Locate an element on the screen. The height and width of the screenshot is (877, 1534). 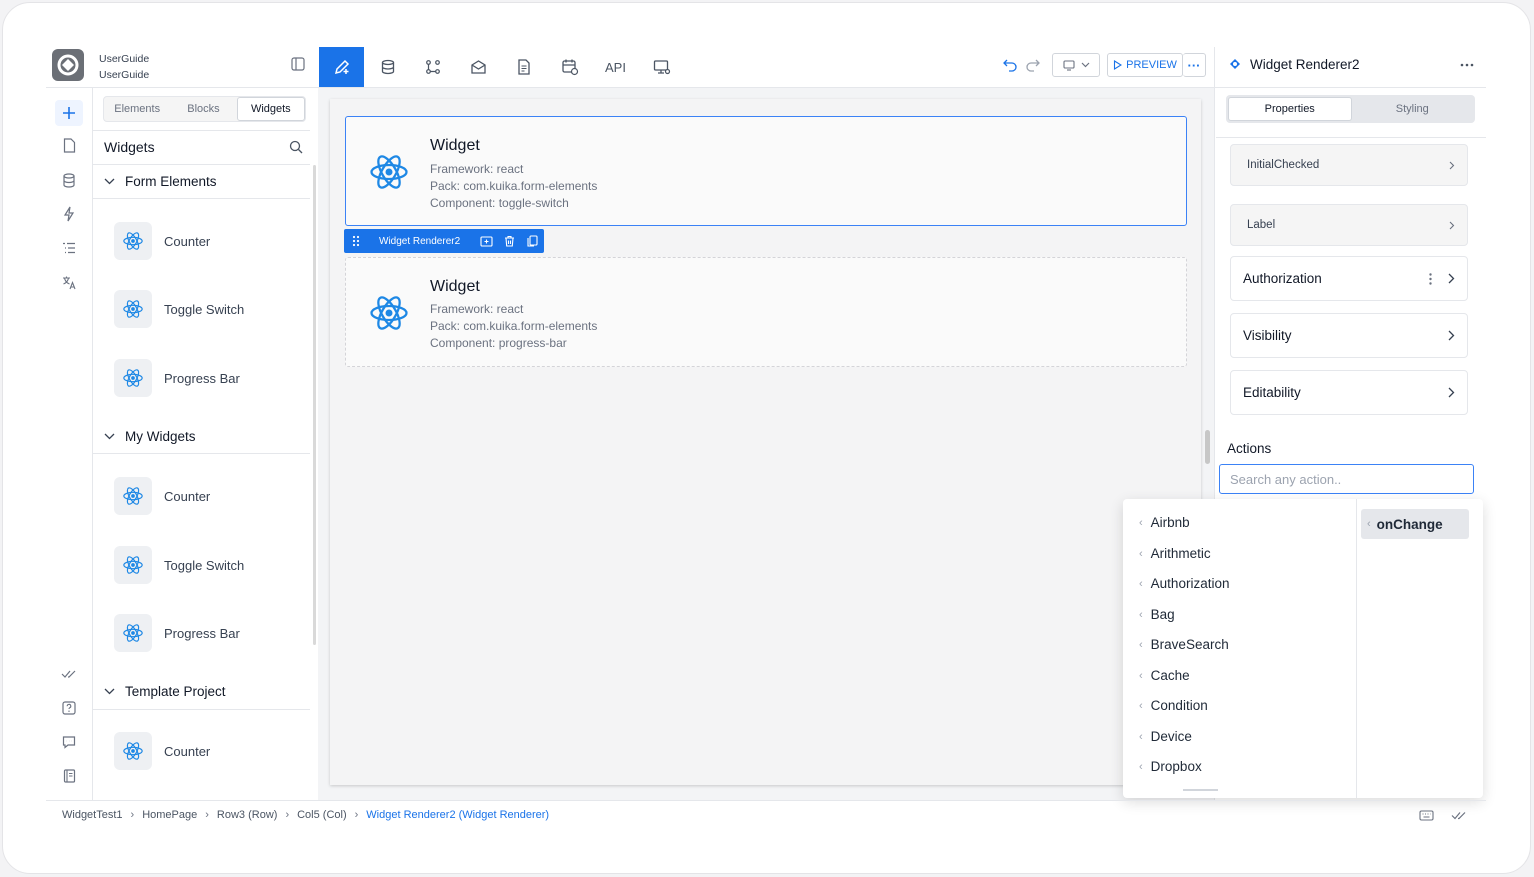
item-label: Bag is located at coordinates (1162, 614).